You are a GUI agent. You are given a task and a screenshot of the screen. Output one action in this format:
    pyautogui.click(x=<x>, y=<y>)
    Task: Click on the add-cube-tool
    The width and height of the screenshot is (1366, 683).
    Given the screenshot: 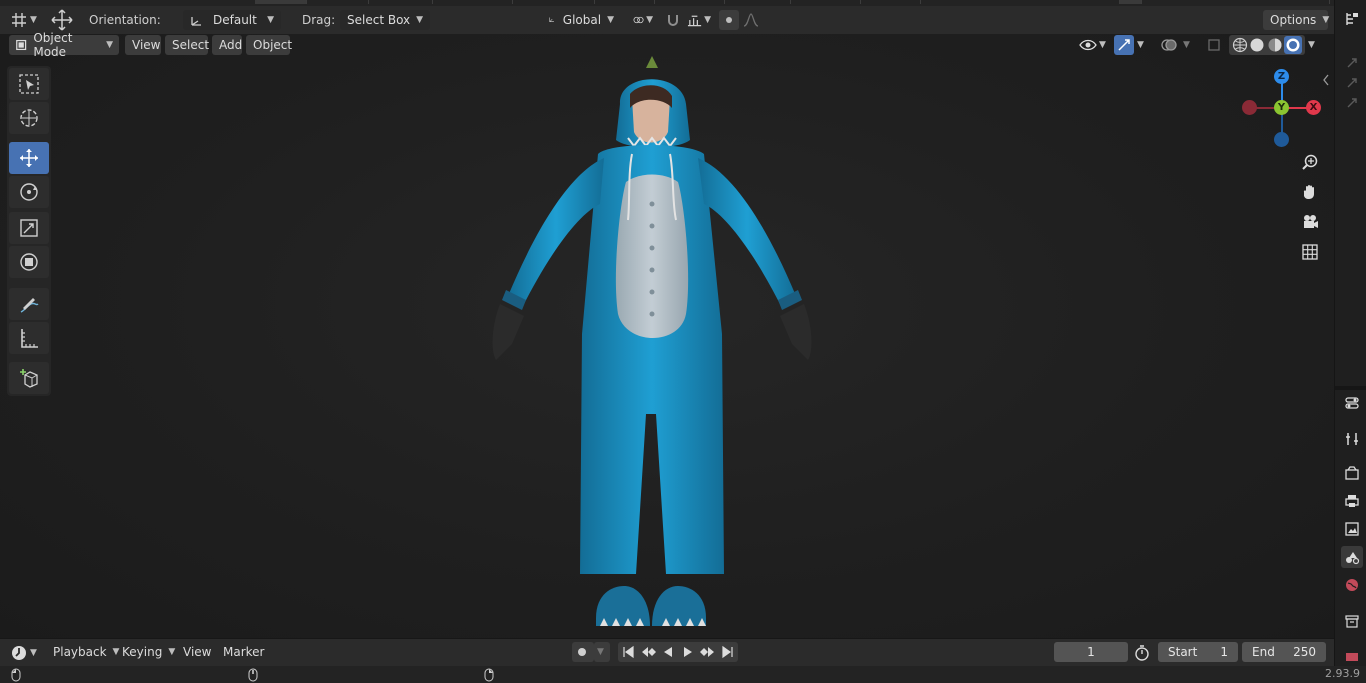 What is the action you would take?
    pyautogui.click(x=29, y=378)
    